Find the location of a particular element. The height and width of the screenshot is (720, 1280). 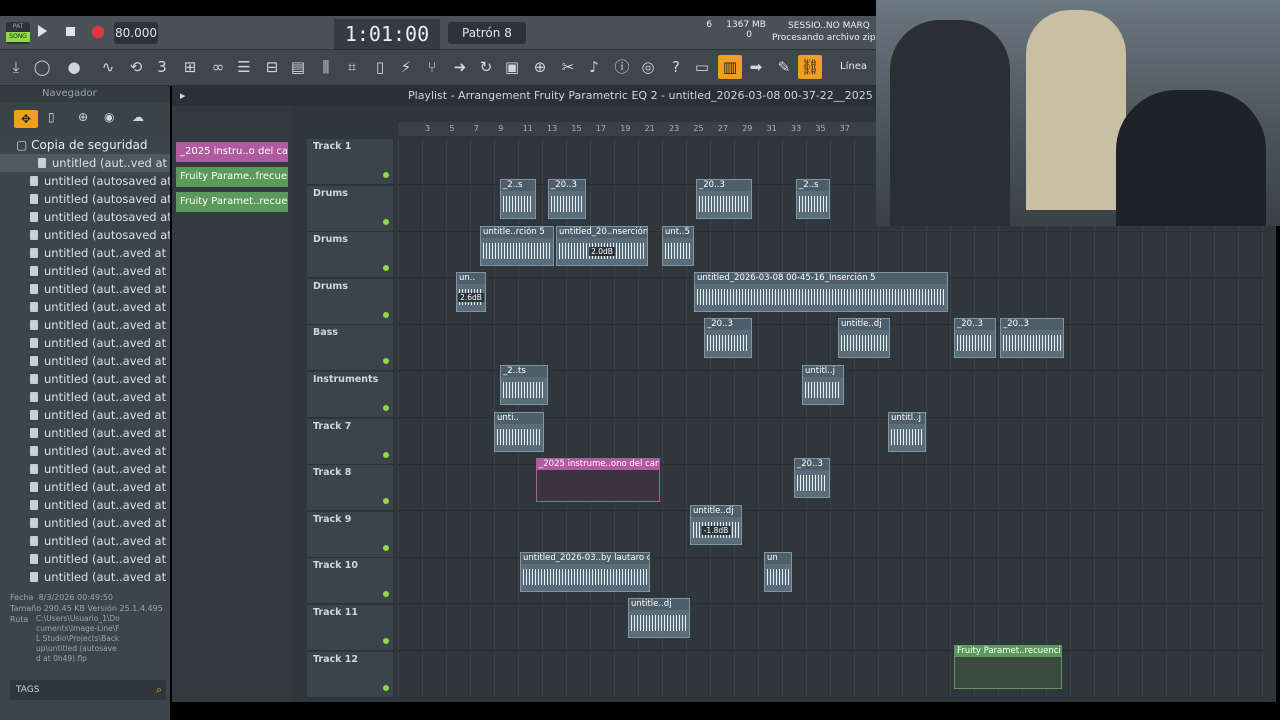

sync-icon: ↻ is located at coordinates (486, 67).